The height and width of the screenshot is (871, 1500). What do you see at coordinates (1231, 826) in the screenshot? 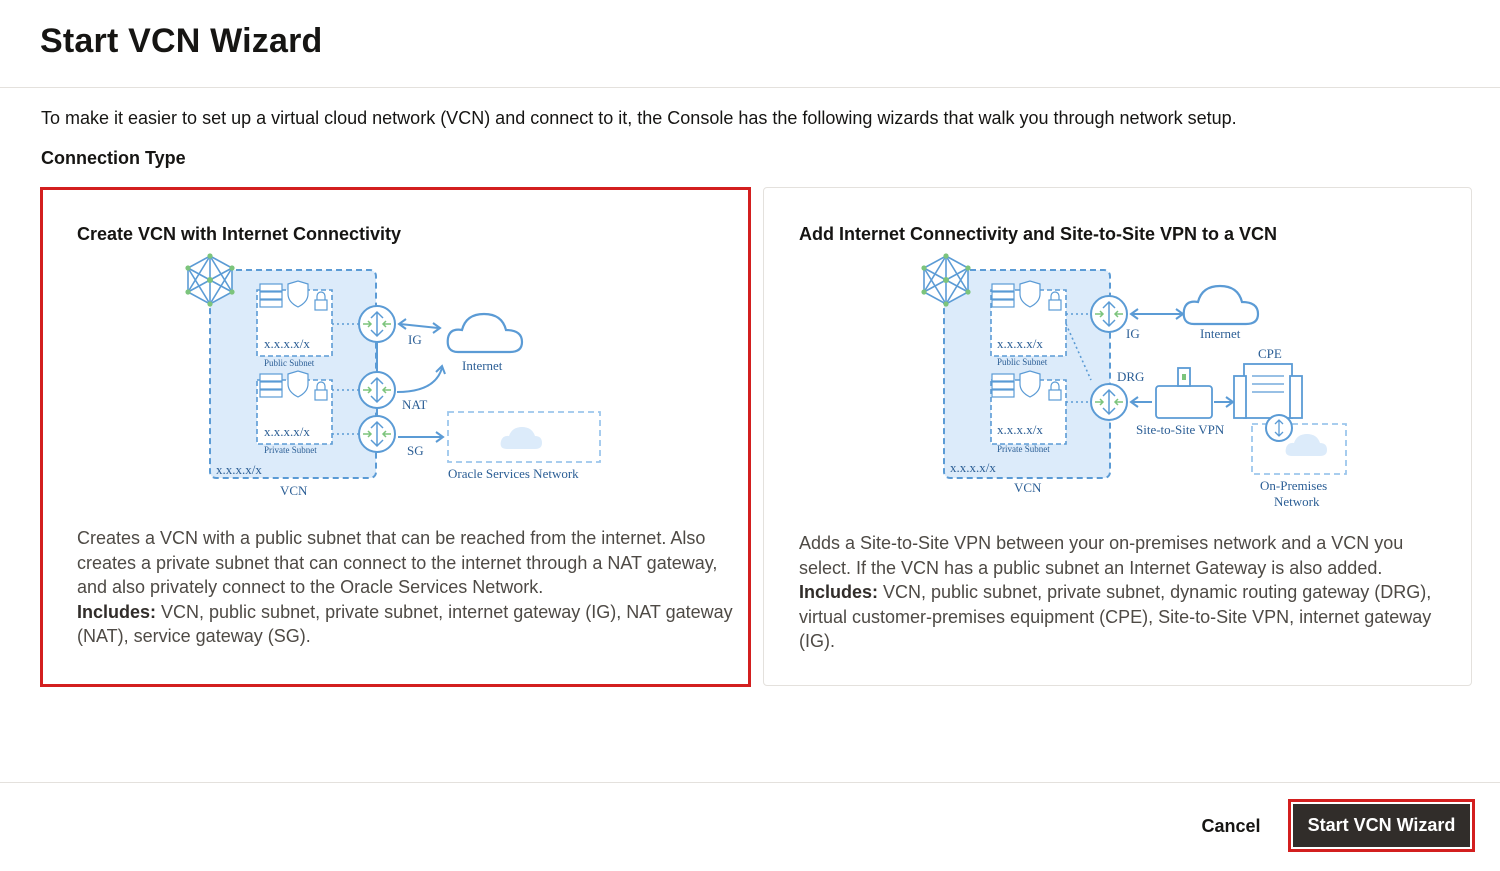
I see `cancel-button: Cancel` at bounding box center [1231, 826].